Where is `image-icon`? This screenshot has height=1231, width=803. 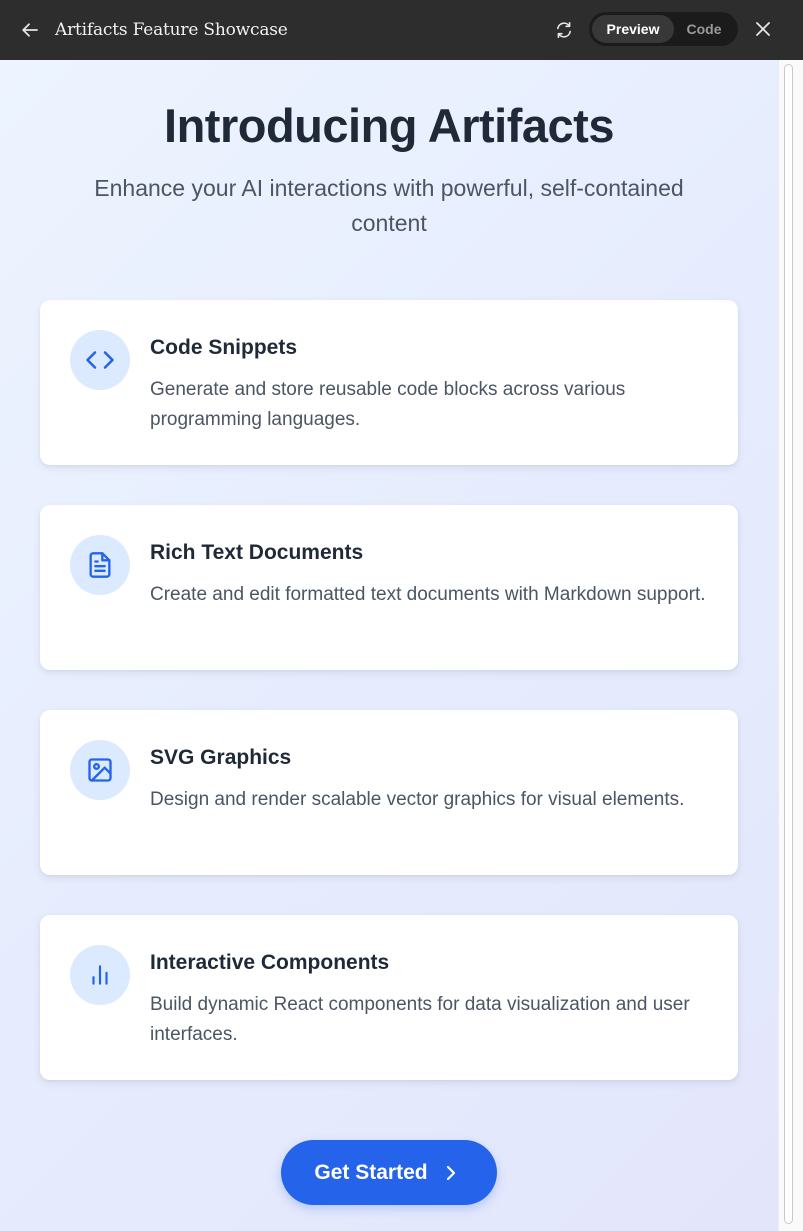
image-icon is located at coordinates (100, 770).